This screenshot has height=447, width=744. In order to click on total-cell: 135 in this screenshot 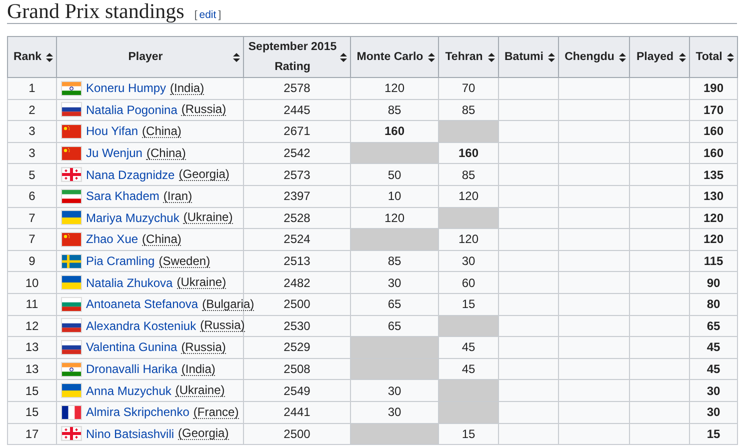, I will do `click(714, 175)`.